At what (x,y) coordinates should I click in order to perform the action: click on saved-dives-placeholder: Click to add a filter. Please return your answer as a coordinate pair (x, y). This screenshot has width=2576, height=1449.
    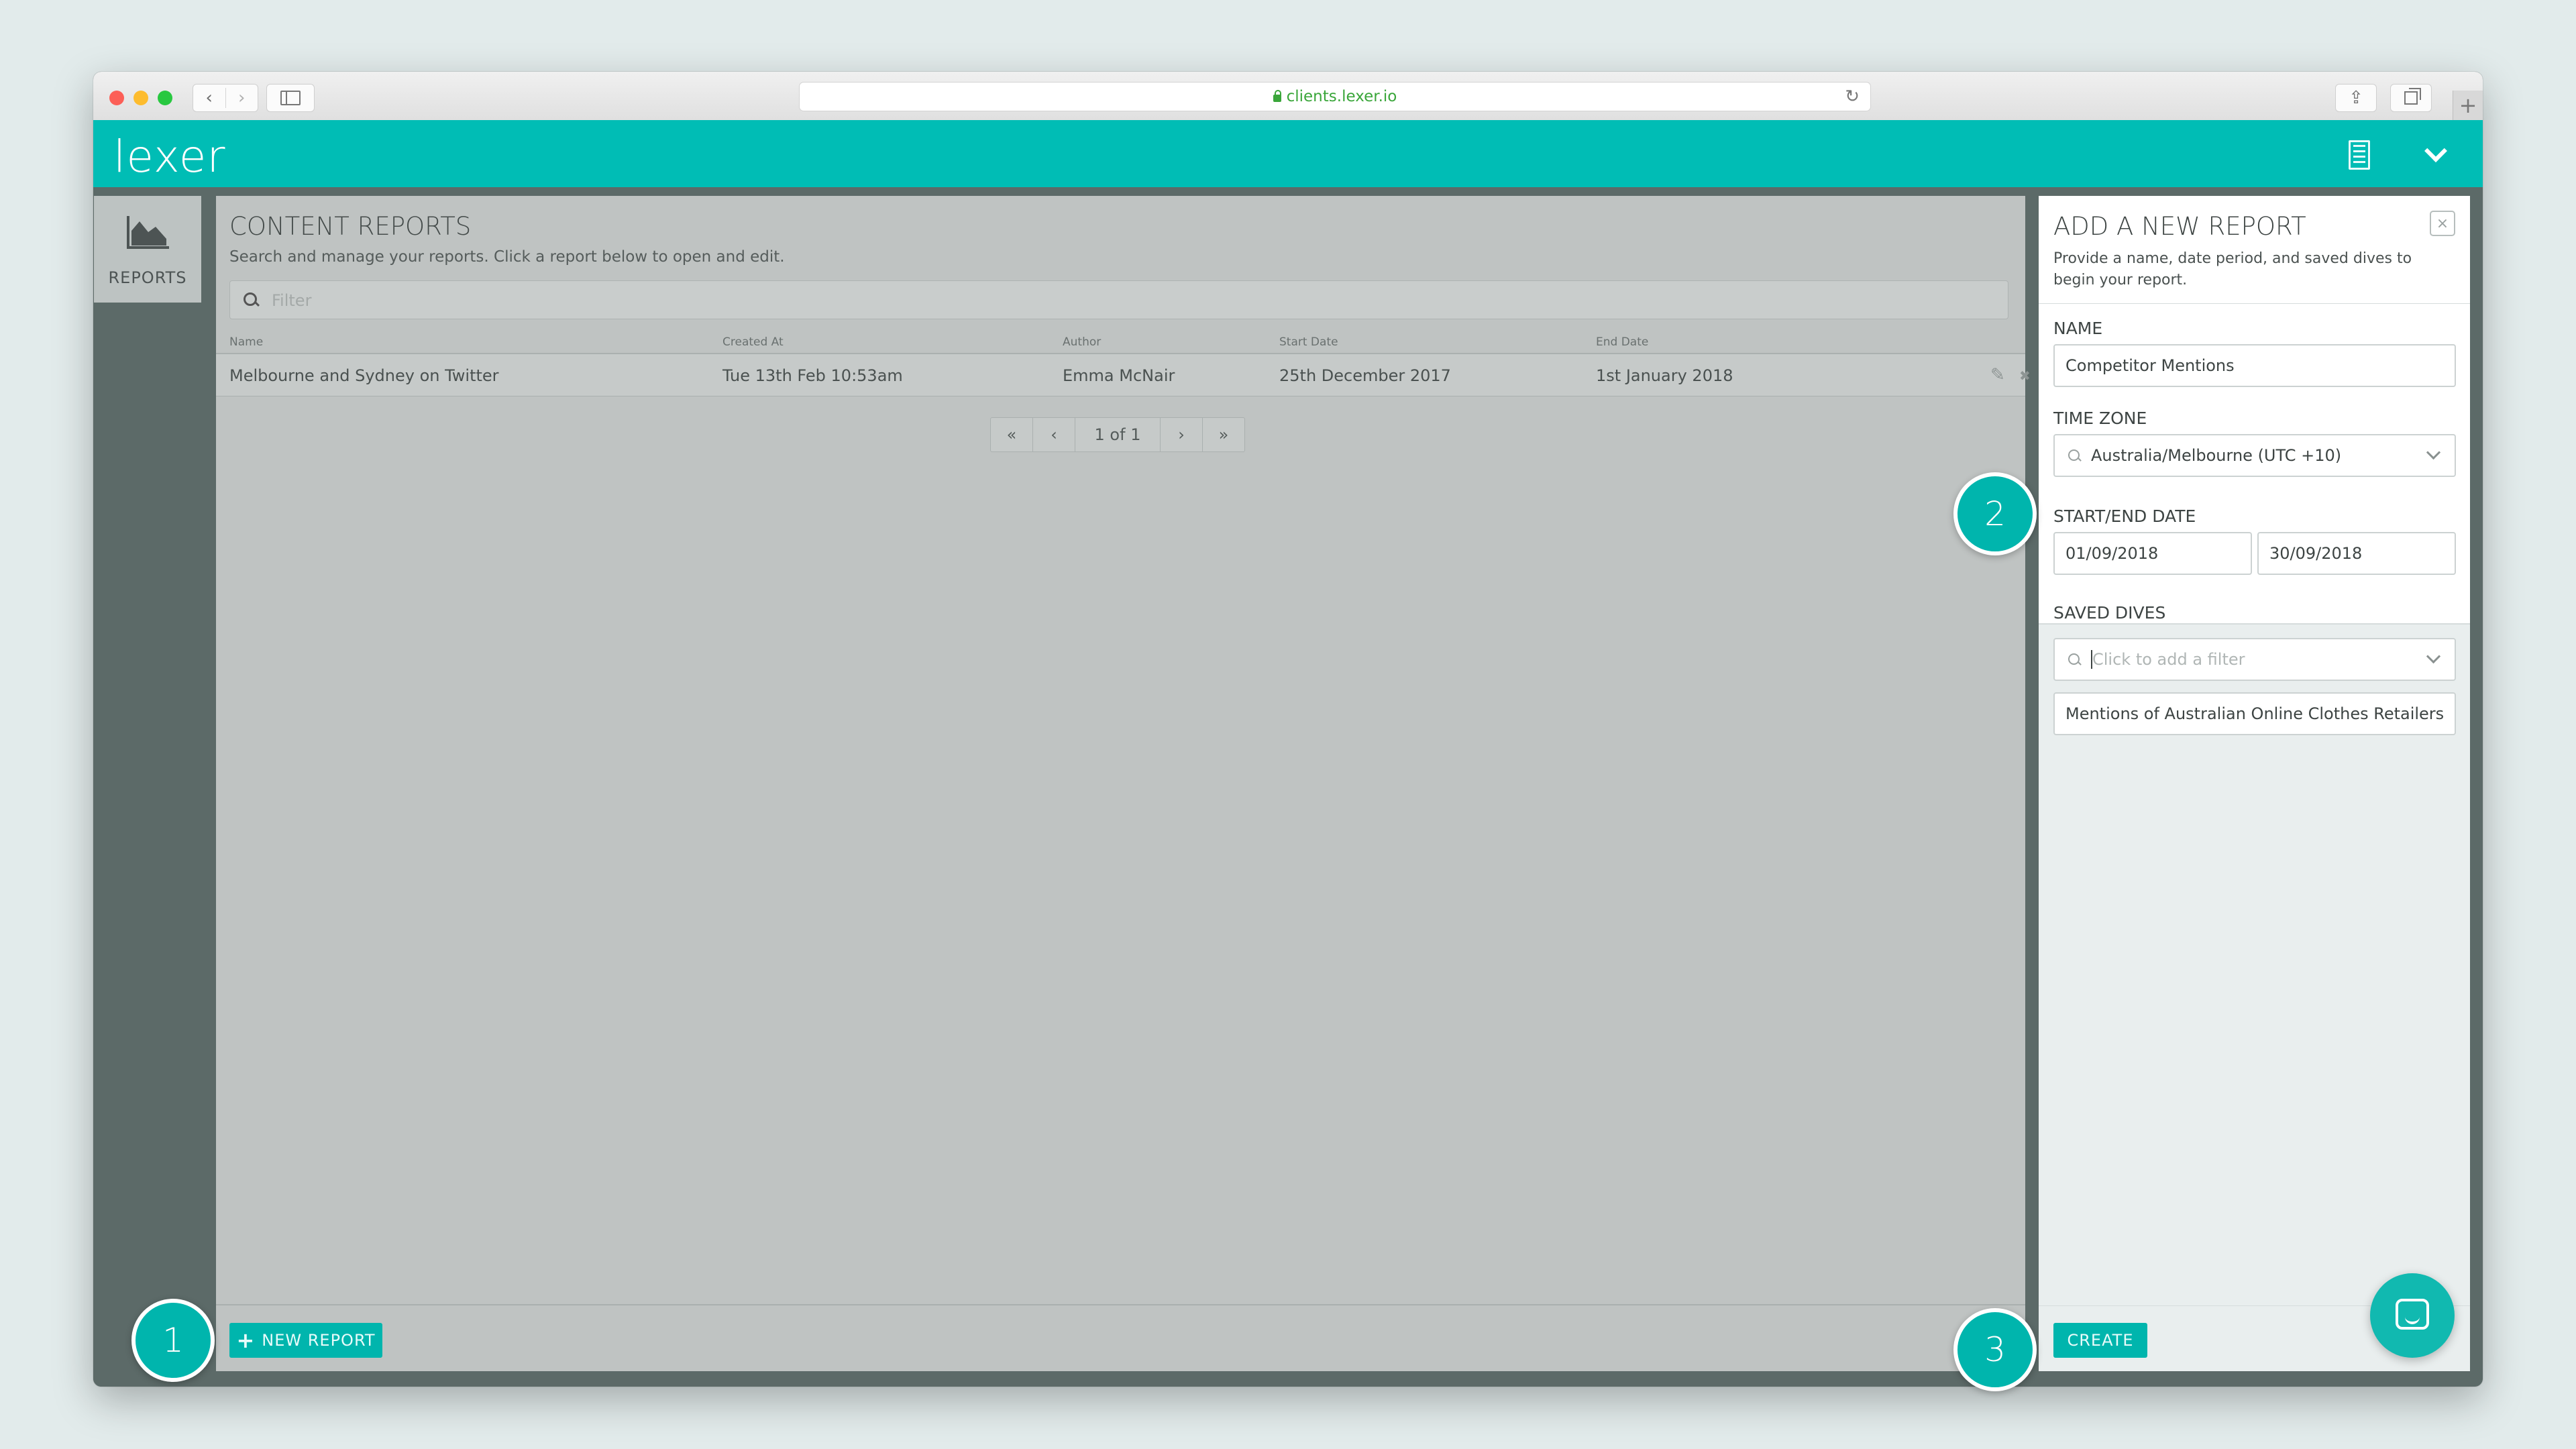
    Looking at the image, I should click on (2168, 659).